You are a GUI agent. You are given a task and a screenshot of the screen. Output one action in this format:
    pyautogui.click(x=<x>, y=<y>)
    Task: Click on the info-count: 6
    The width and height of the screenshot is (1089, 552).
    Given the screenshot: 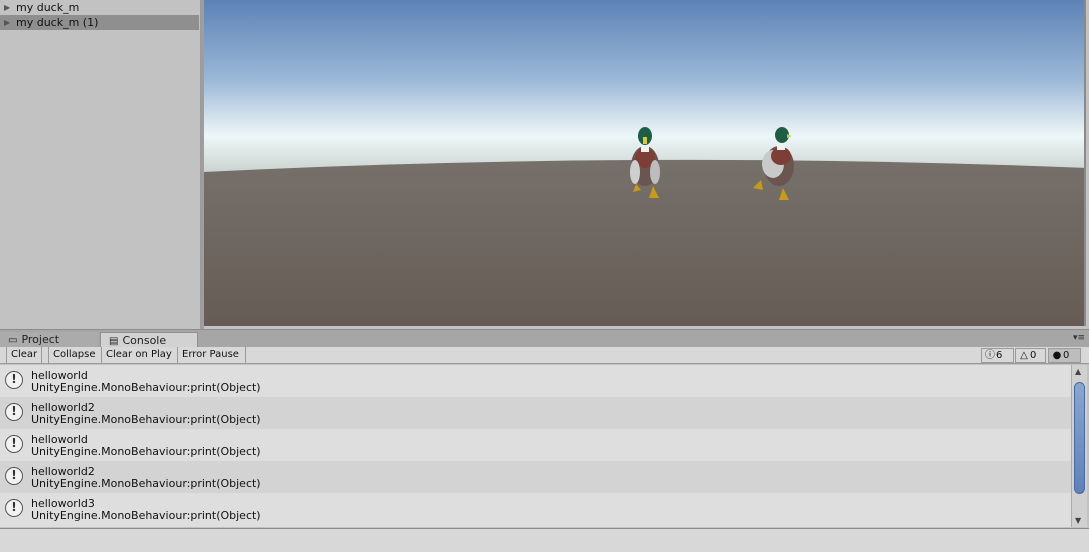 What is the action you would take?
    pyautogui.click(x=999, y=355)
    